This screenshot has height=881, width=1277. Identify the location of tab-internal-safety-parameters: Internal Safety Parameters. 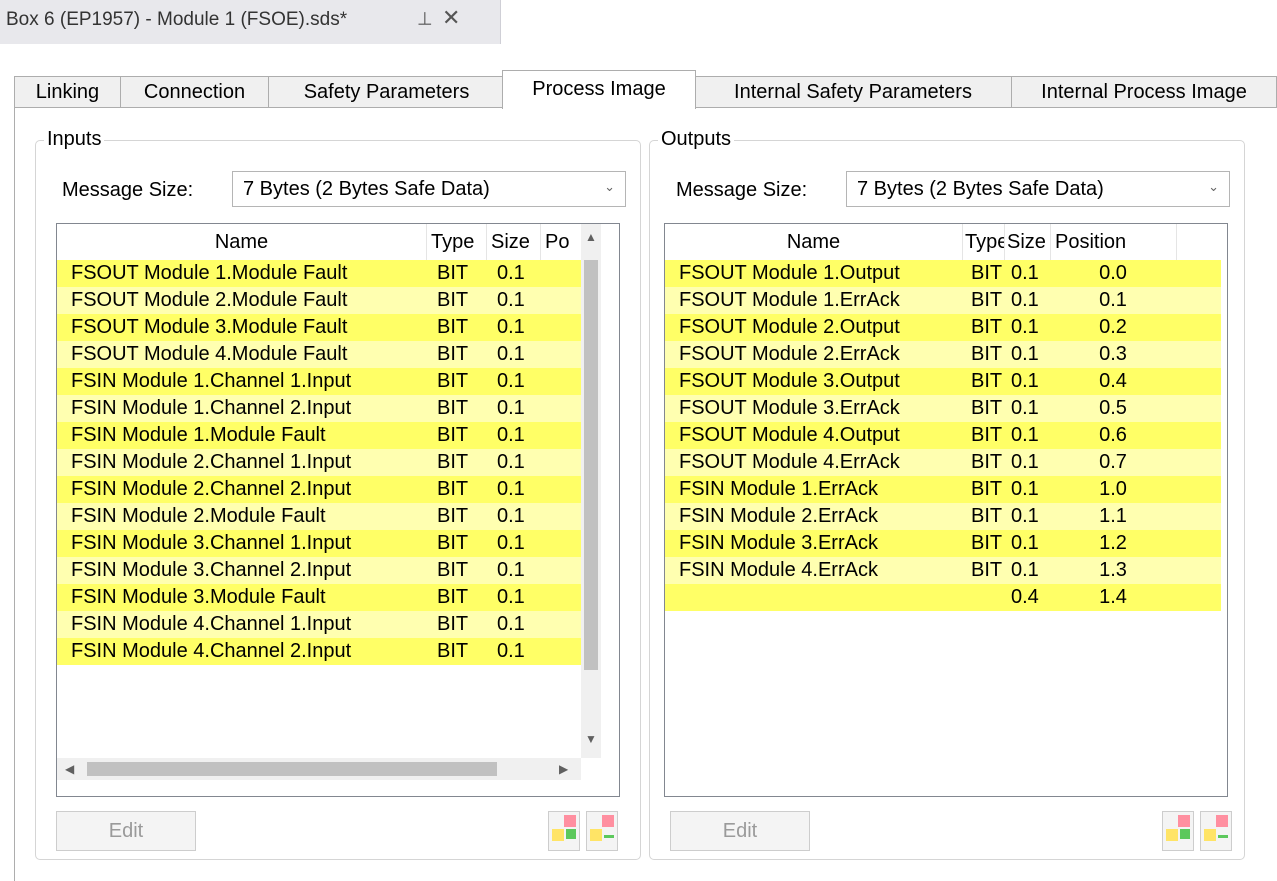
(853, 92).